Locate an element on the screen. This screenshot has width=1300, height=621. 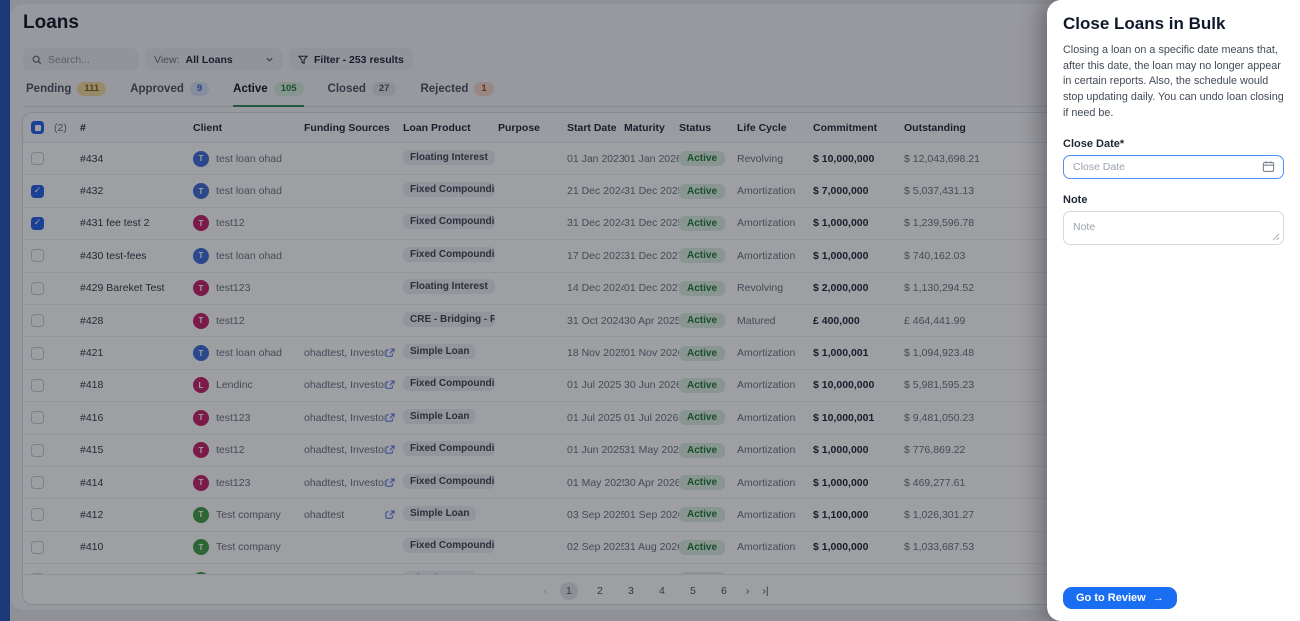
drawer-title: Close Loans in Bulk is located at coordinates (1144, 23).